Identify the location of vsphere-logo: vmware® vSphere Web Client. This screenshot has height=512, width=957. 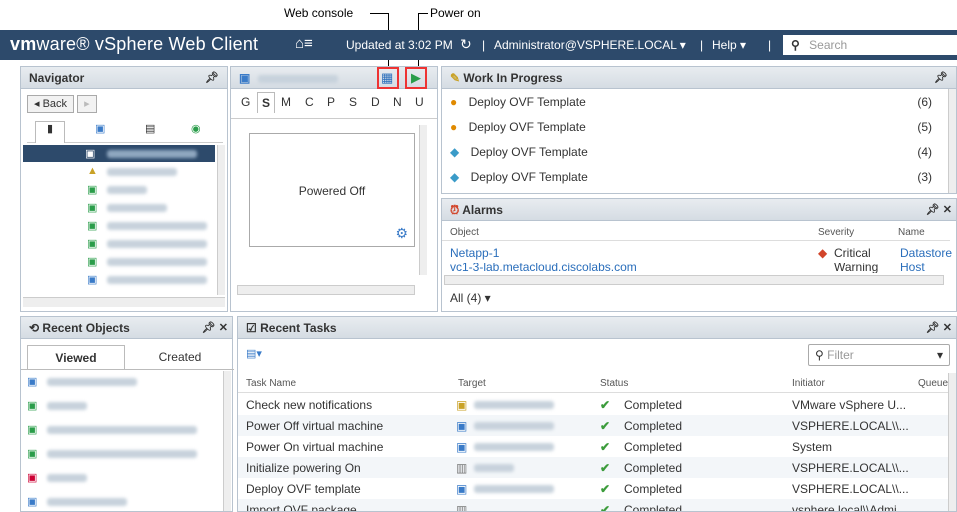
(134, 44).